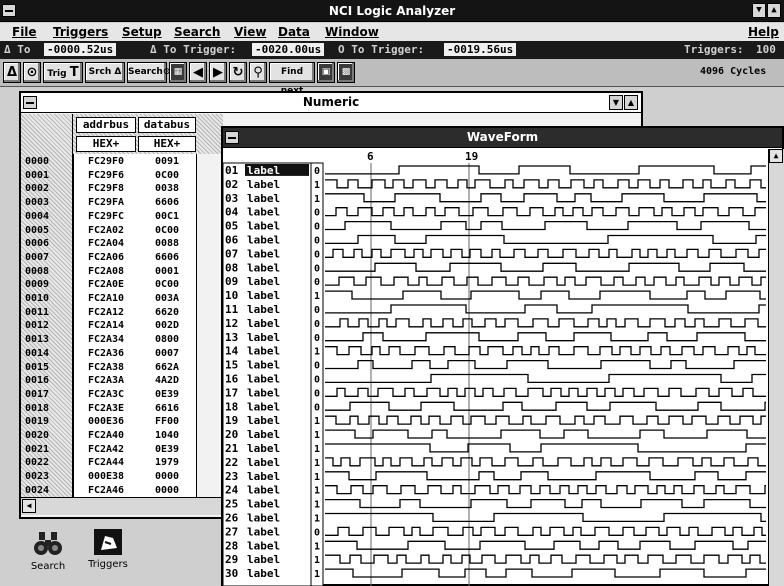 This screenshot has height=586, width=784. Describe the element at coordinates (46, 394) in the screenshot. I see `row-number: 0017` at that location.